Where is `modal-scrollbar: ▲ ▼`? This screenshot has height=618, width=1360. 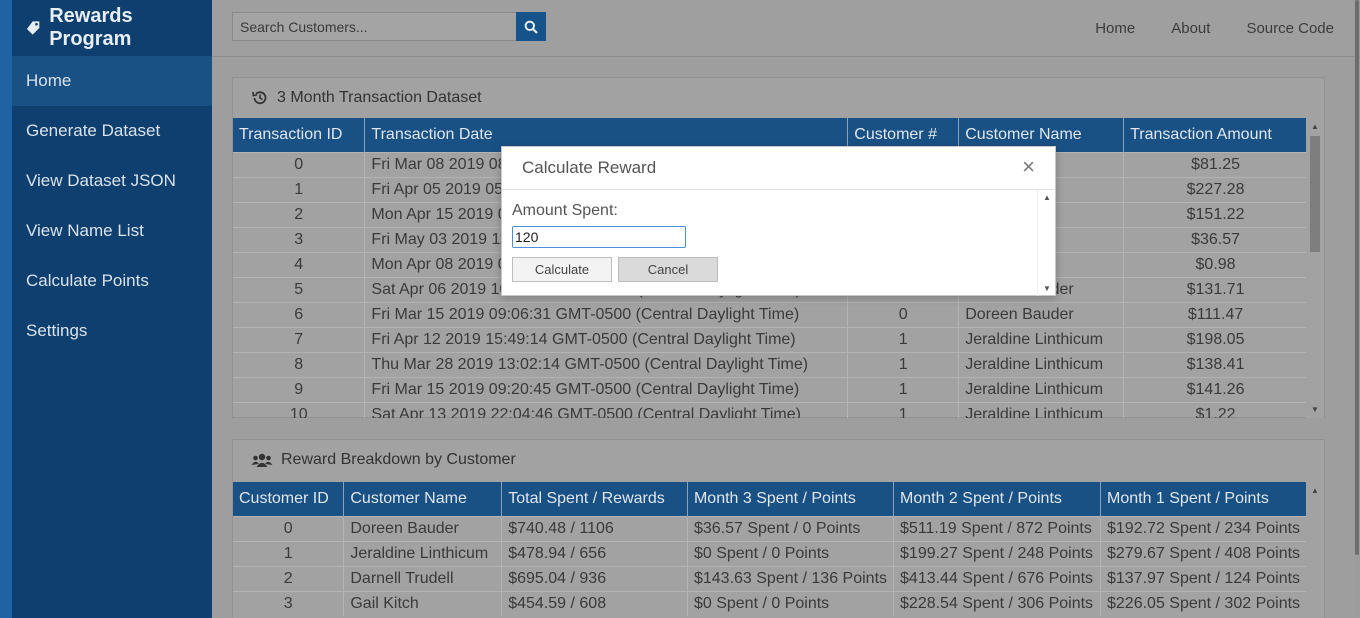 modal-scrollbar: ▲ ▼ is located at coordinates (1046, 243).